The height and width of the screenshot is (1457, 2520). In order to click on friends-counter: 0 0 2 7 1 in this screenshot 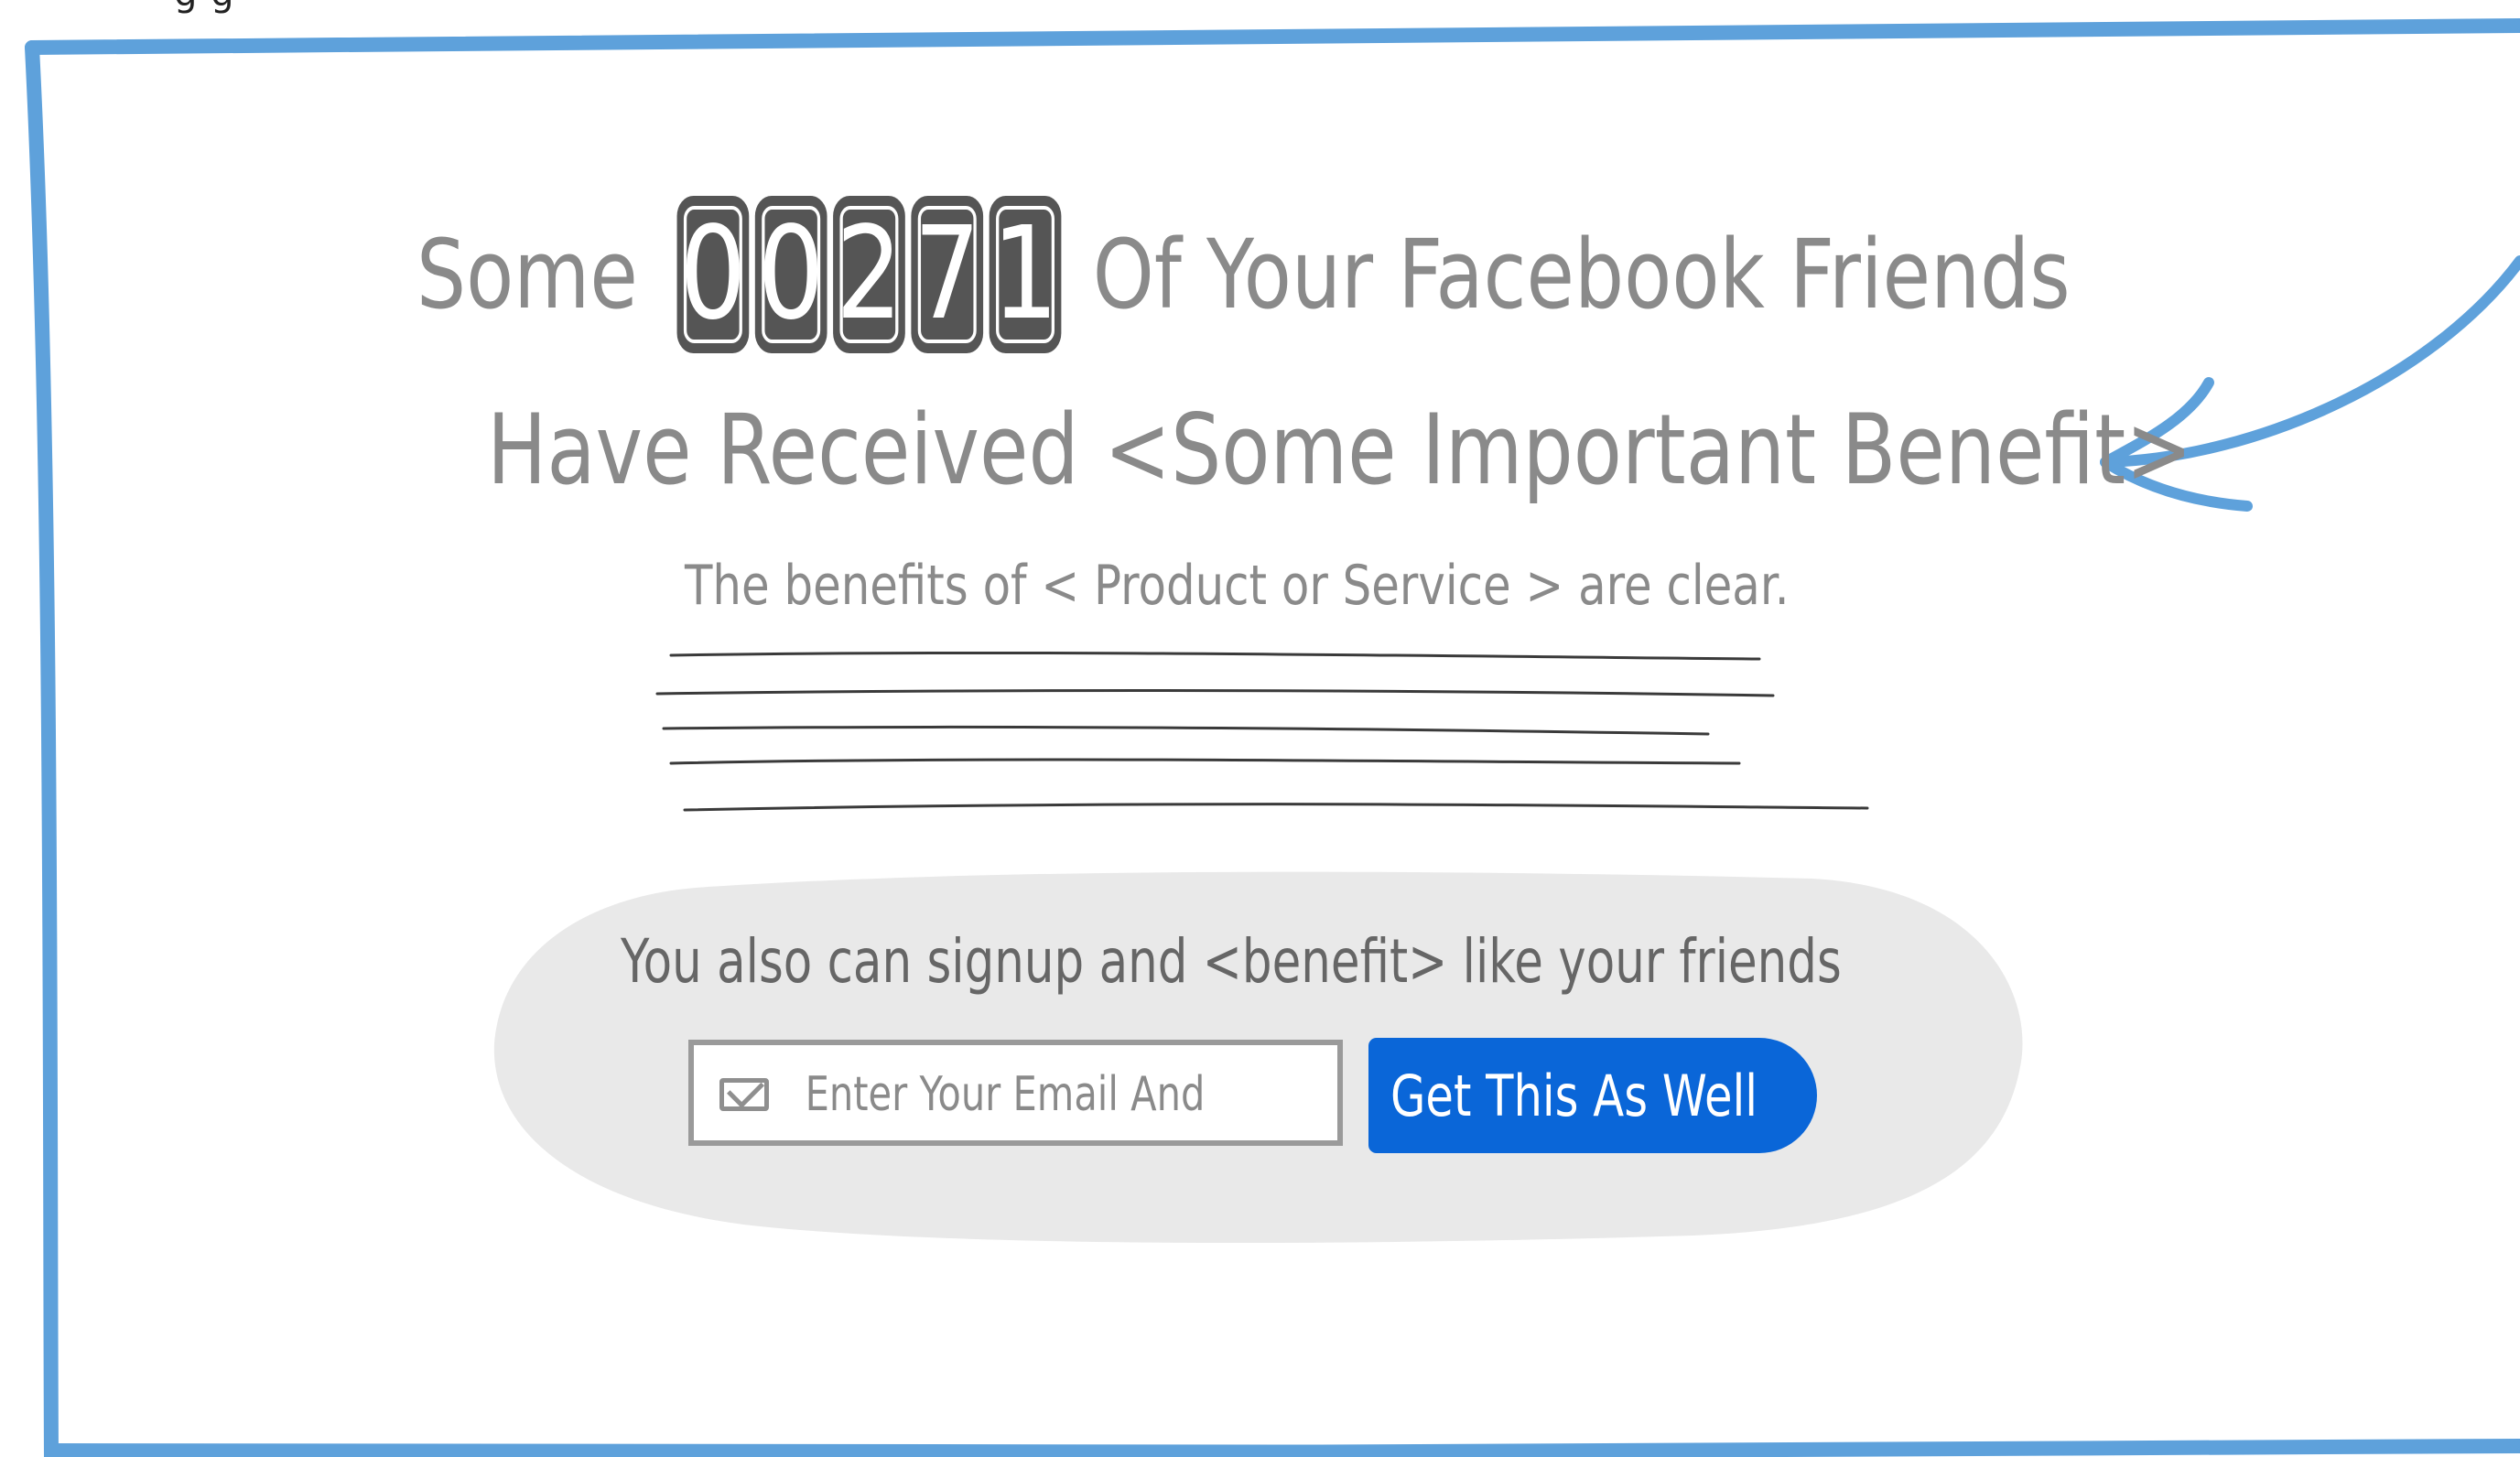, I will do `click(871, 274)`.